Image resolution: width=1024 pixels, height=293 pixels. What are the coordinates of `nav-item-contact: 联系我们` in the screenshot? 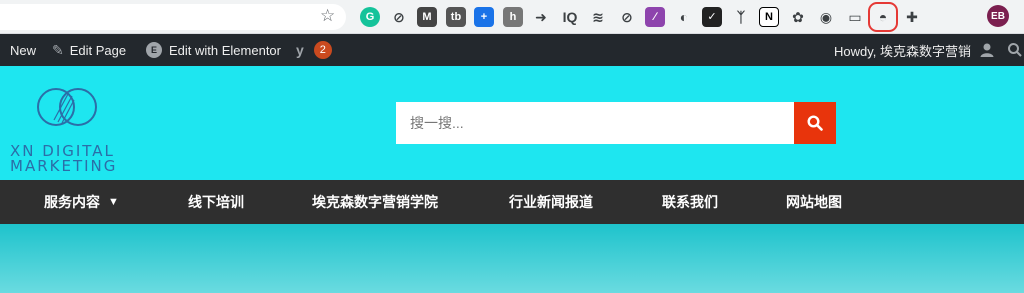 It's located at (690, 202).